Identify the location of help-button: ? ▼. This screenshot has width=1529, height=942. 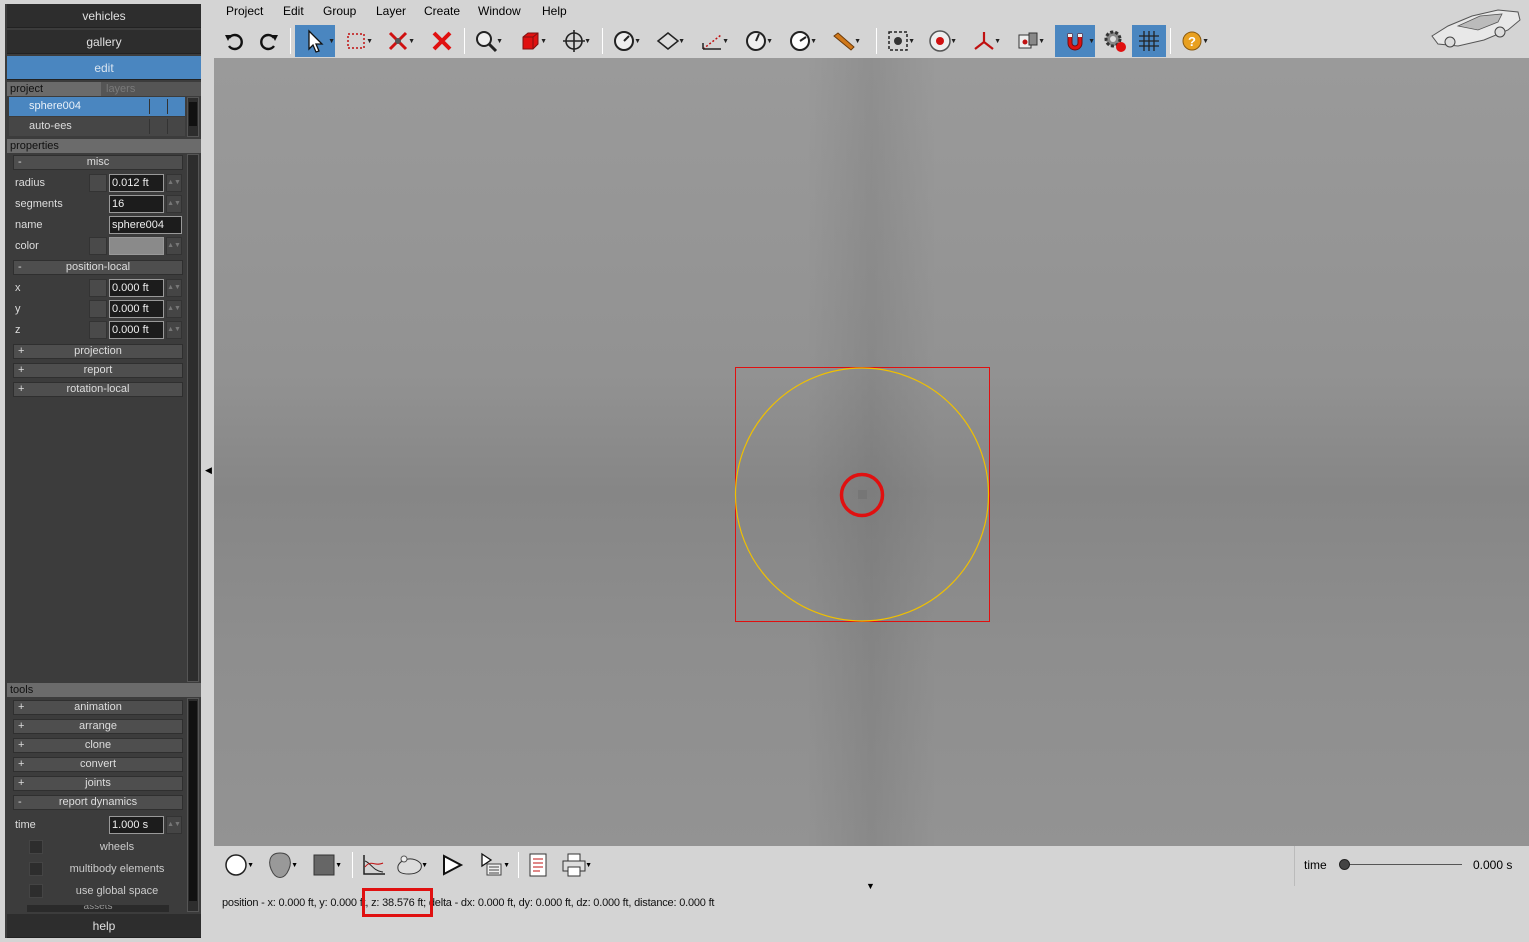
(1192, 41).